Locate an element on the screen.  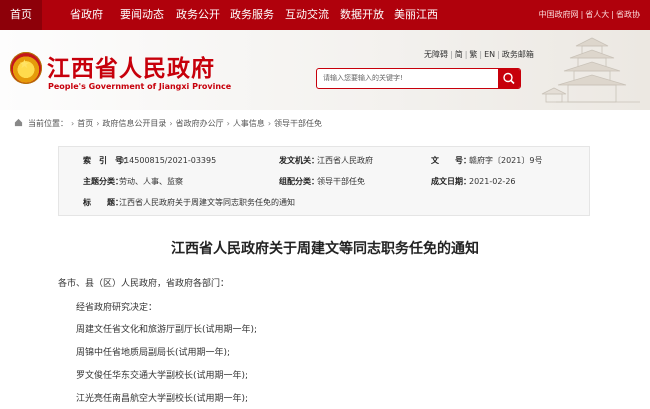
search-input: 请输入您要输入的关键字! is located at coordinates (363, 78).